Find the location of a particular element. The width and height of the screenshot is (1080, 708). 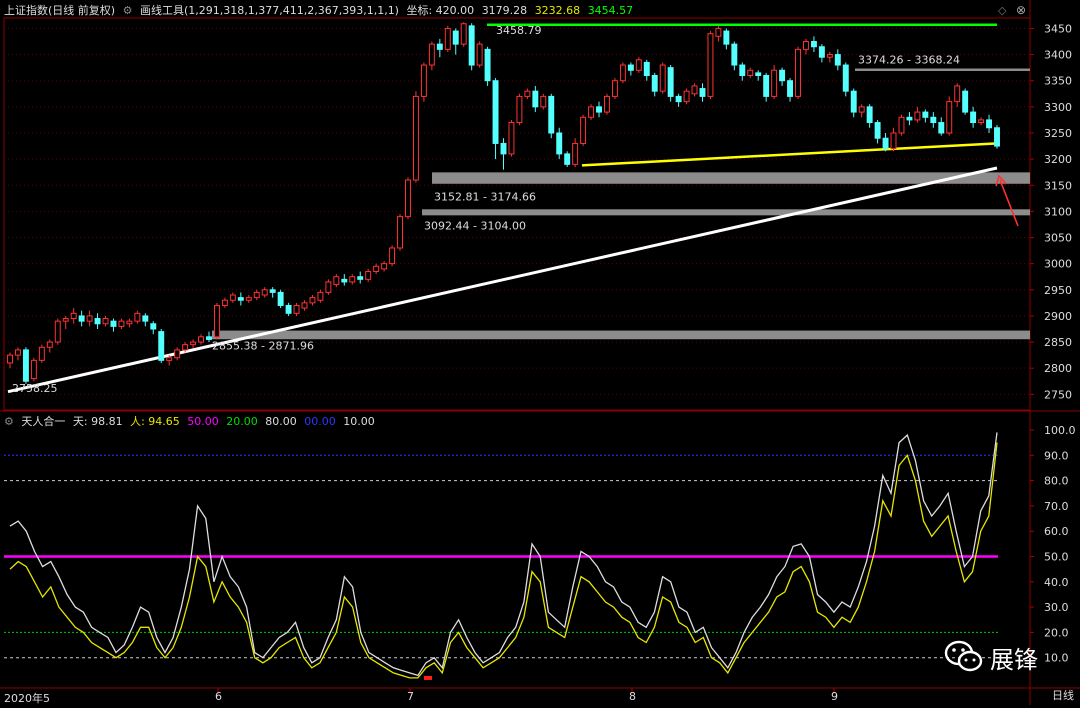

settings-icon: ⚙ is located at coordinates (128, 10).